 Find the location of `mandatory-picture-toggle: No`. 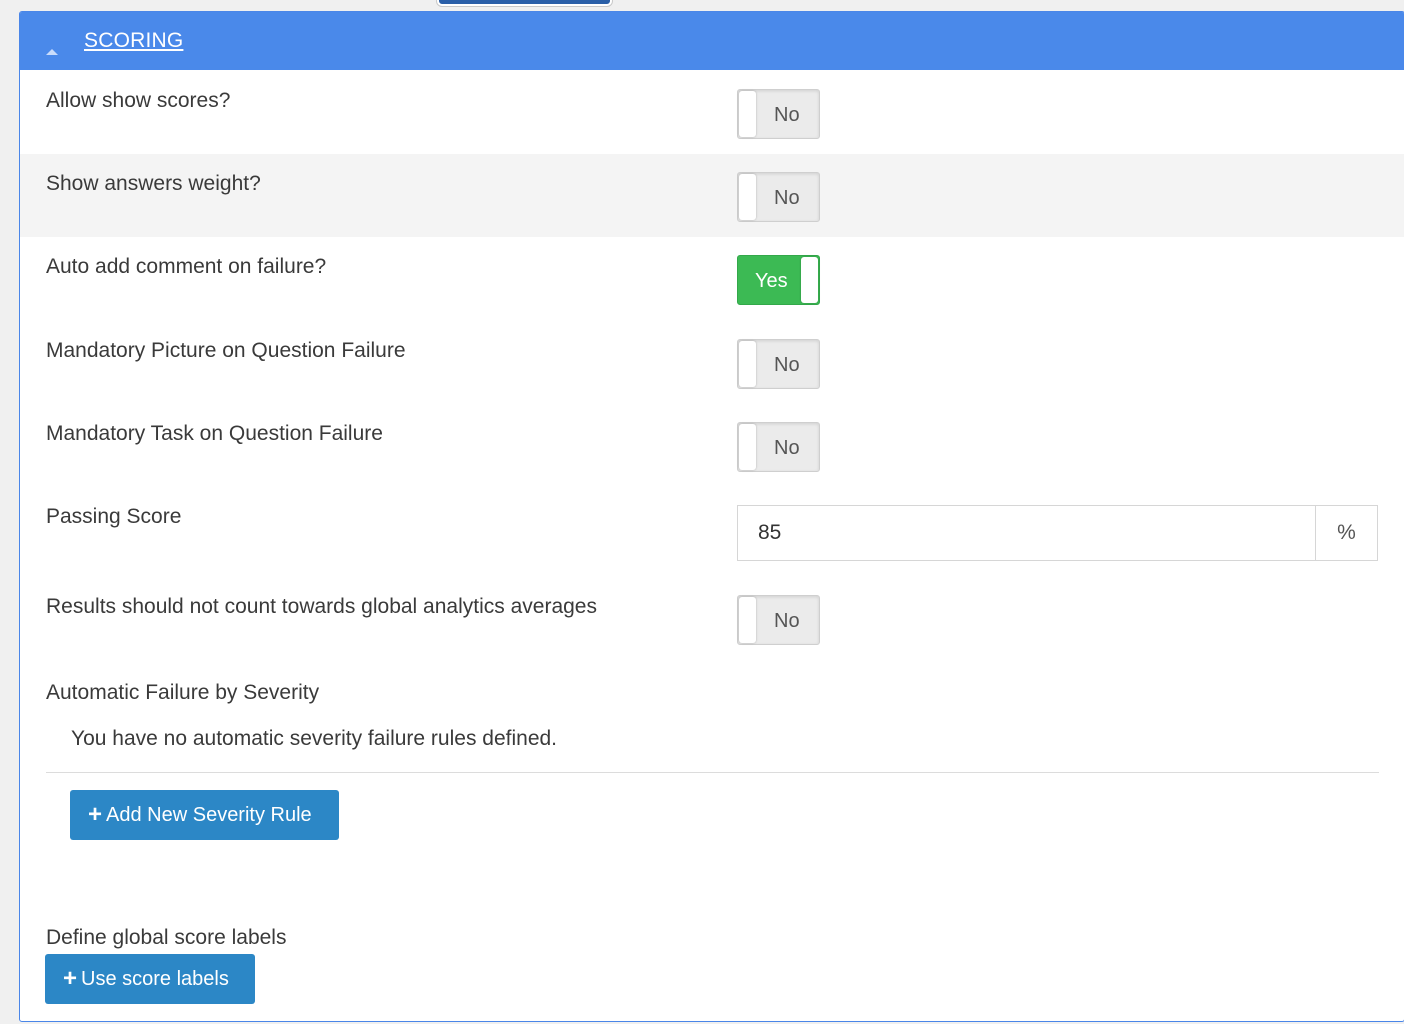

mandatory-picture-toggle: No is located at coordinates (778, 364).